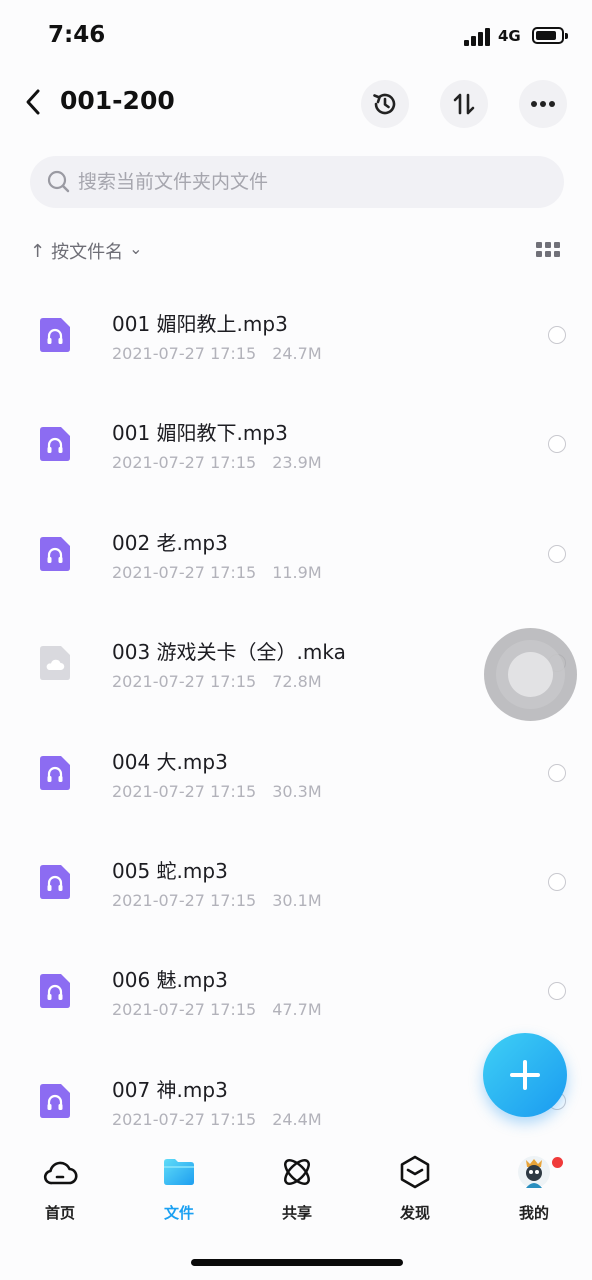  I want to click on file-name: 007 神.mp3, so click(170, 1089).